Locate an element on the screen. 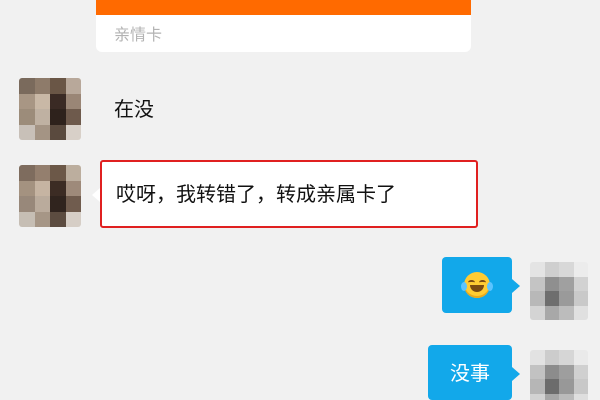 This screenshot has height=400, width=600. outgoing-message-bubble is located at coordinates (481, 285).